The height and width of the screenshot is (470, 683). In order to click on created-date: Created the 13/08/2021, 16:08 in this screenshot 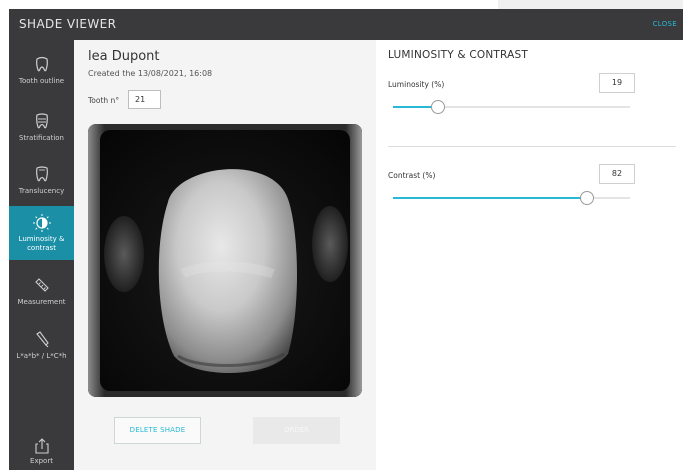, I will do `click(150, 73)`.